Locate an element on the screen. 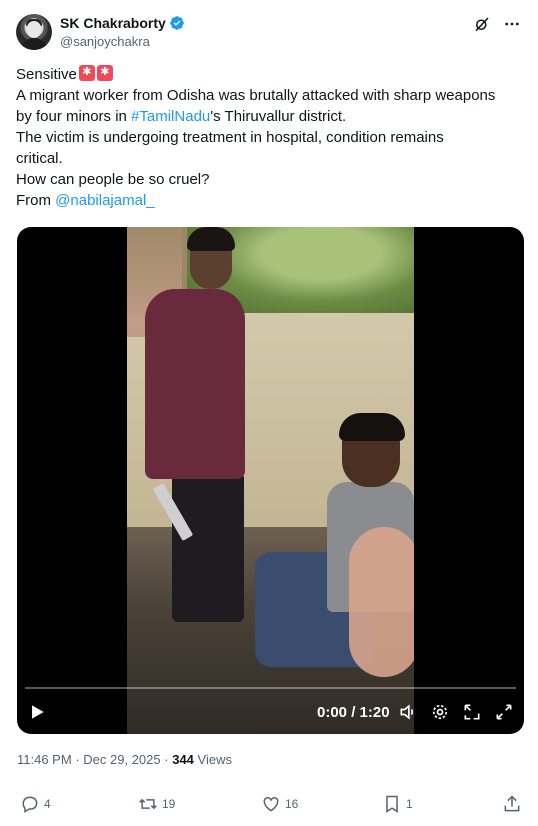 The image size is (538, 826). tweet-date: Dec 29, 2025 is located at coordinates (121, 759).